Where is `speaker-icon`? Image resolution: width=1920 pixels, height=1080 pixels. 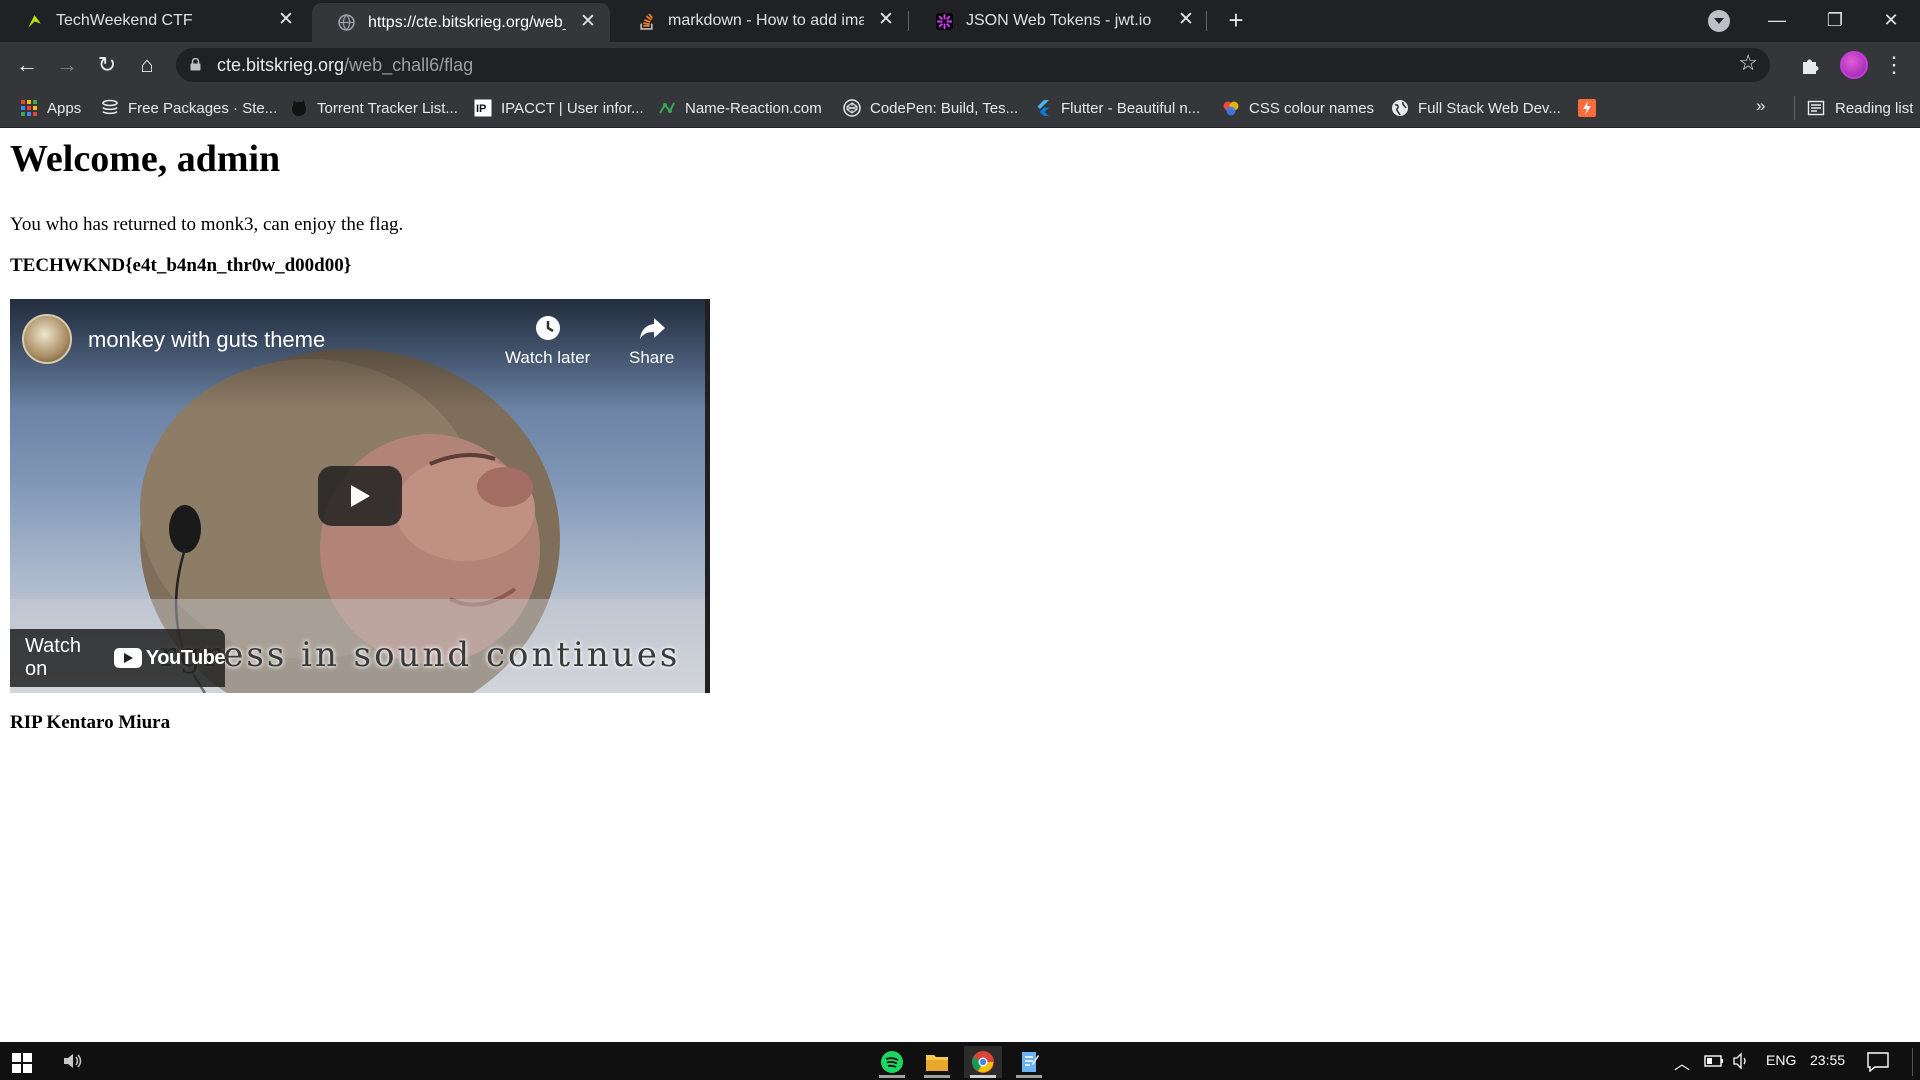
speaker-icon is located at coordinates (73, 1061).